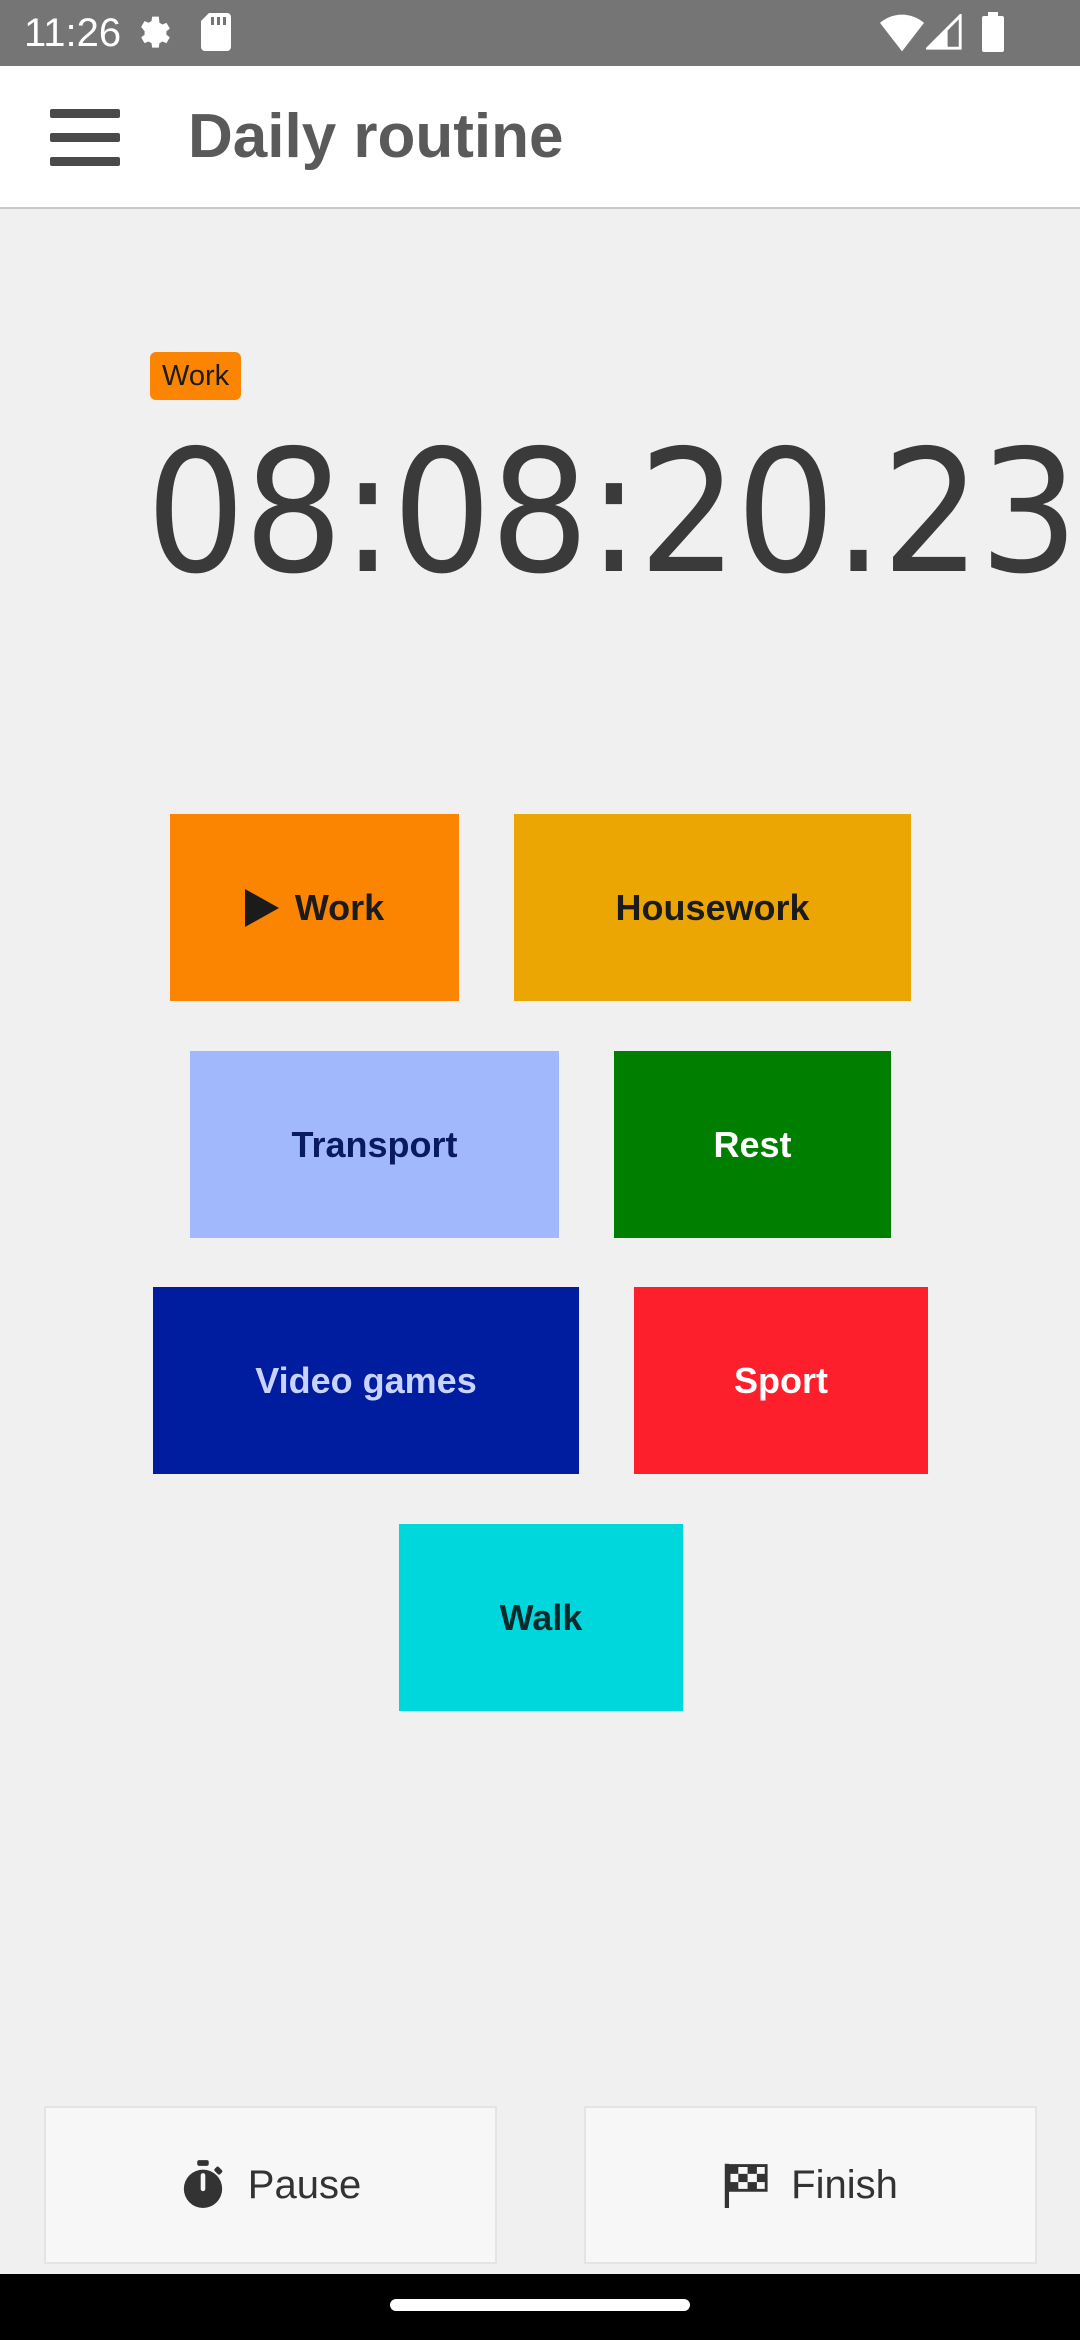  I want to click on page-title: Daily routine, so click(376, 136).